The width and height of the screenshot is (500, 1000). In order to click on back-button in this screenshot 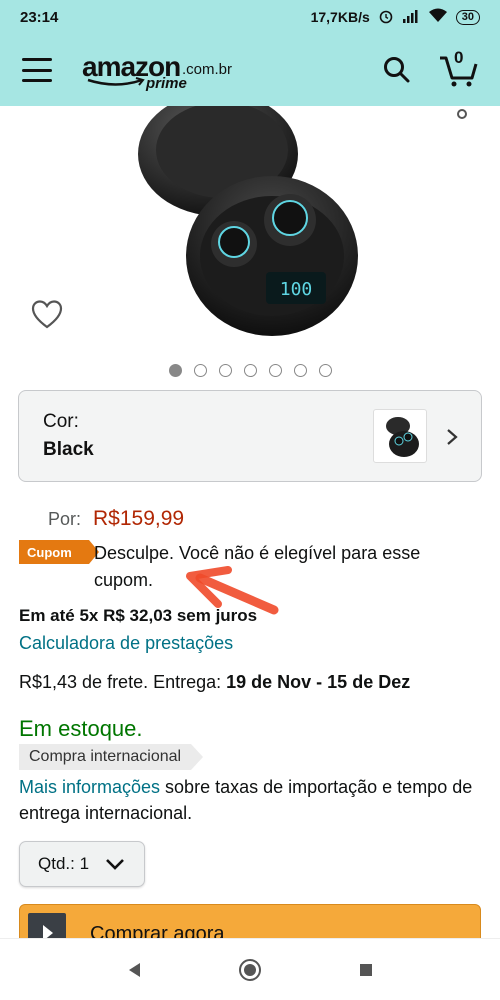, I will do `click(134, 970)`.